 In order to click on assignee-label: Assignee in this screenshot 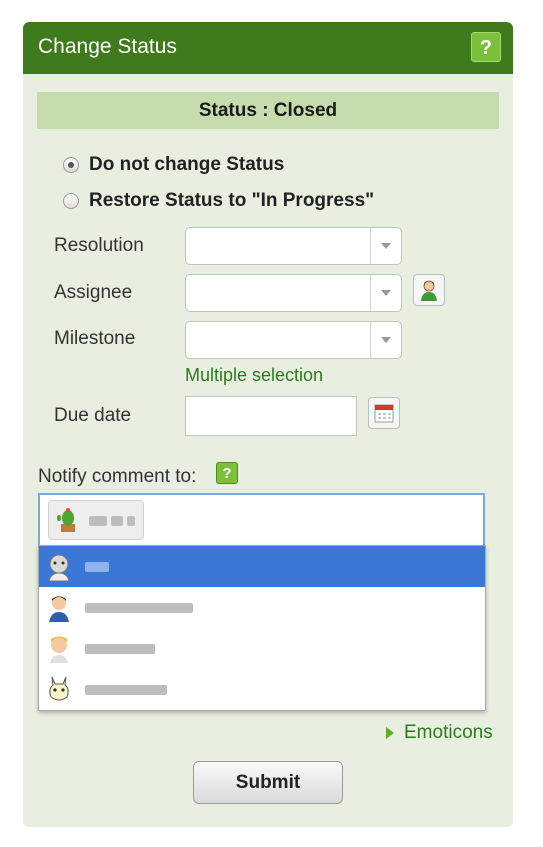, I will do `click(93, 292)`.